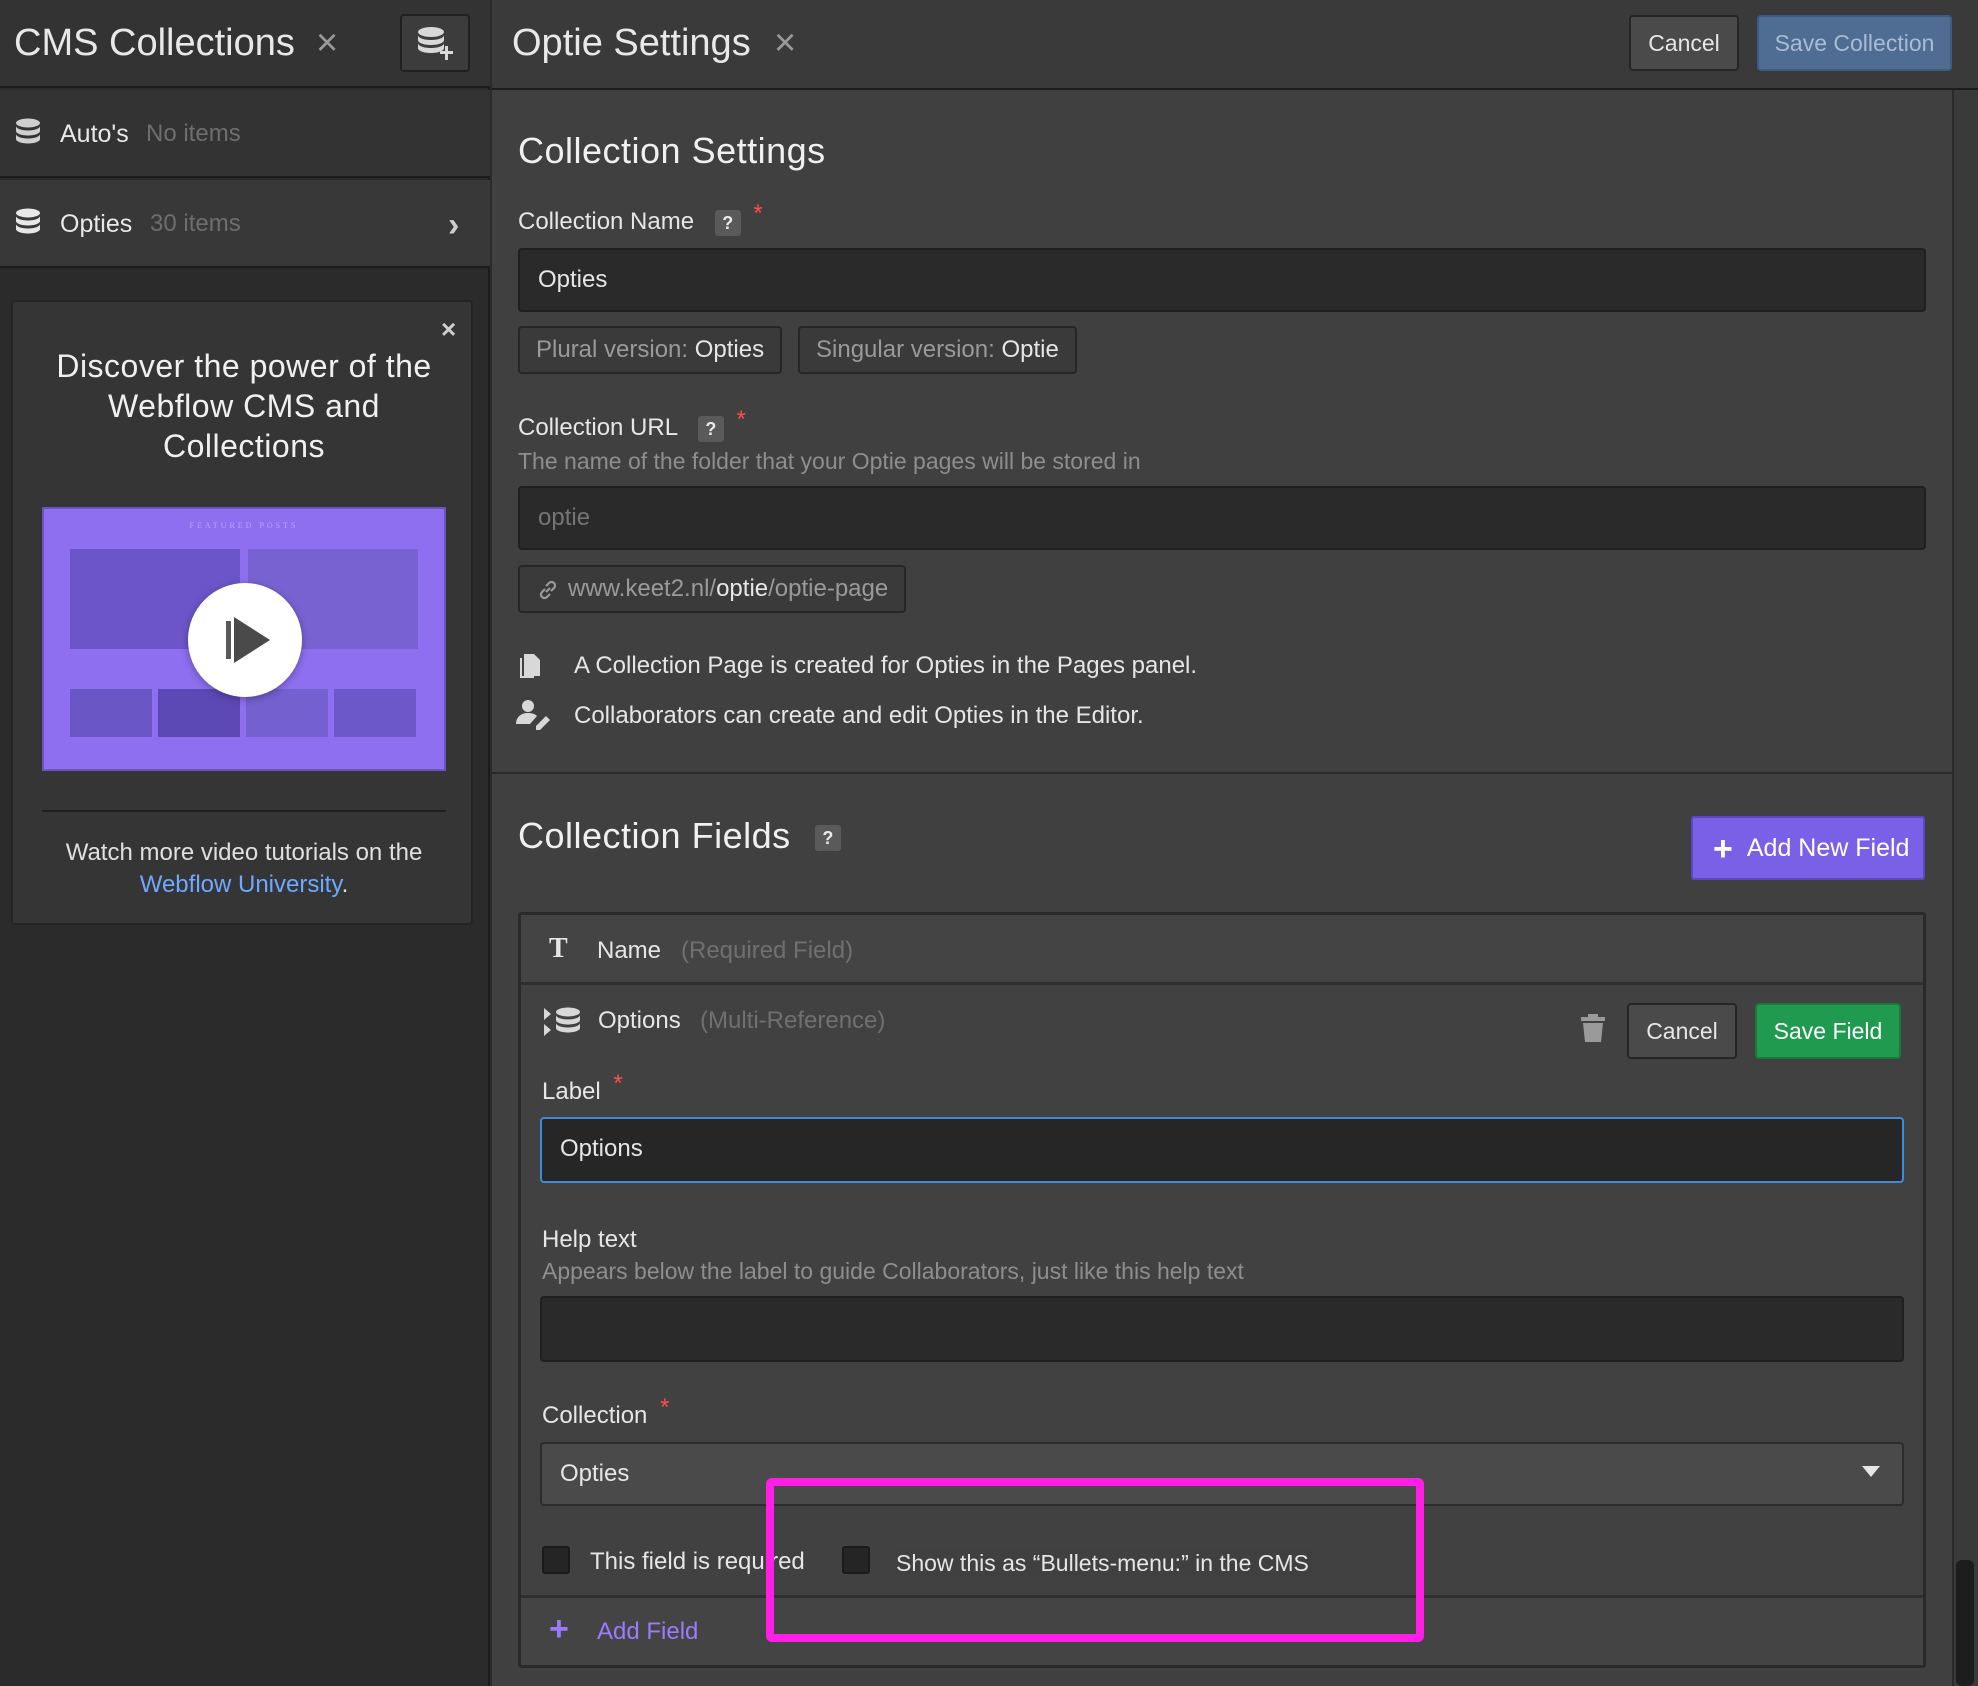  Describe the element at coordinates (1828, 848) in the screenshot. I see `add-new-field-label: Add New Field` at that location.